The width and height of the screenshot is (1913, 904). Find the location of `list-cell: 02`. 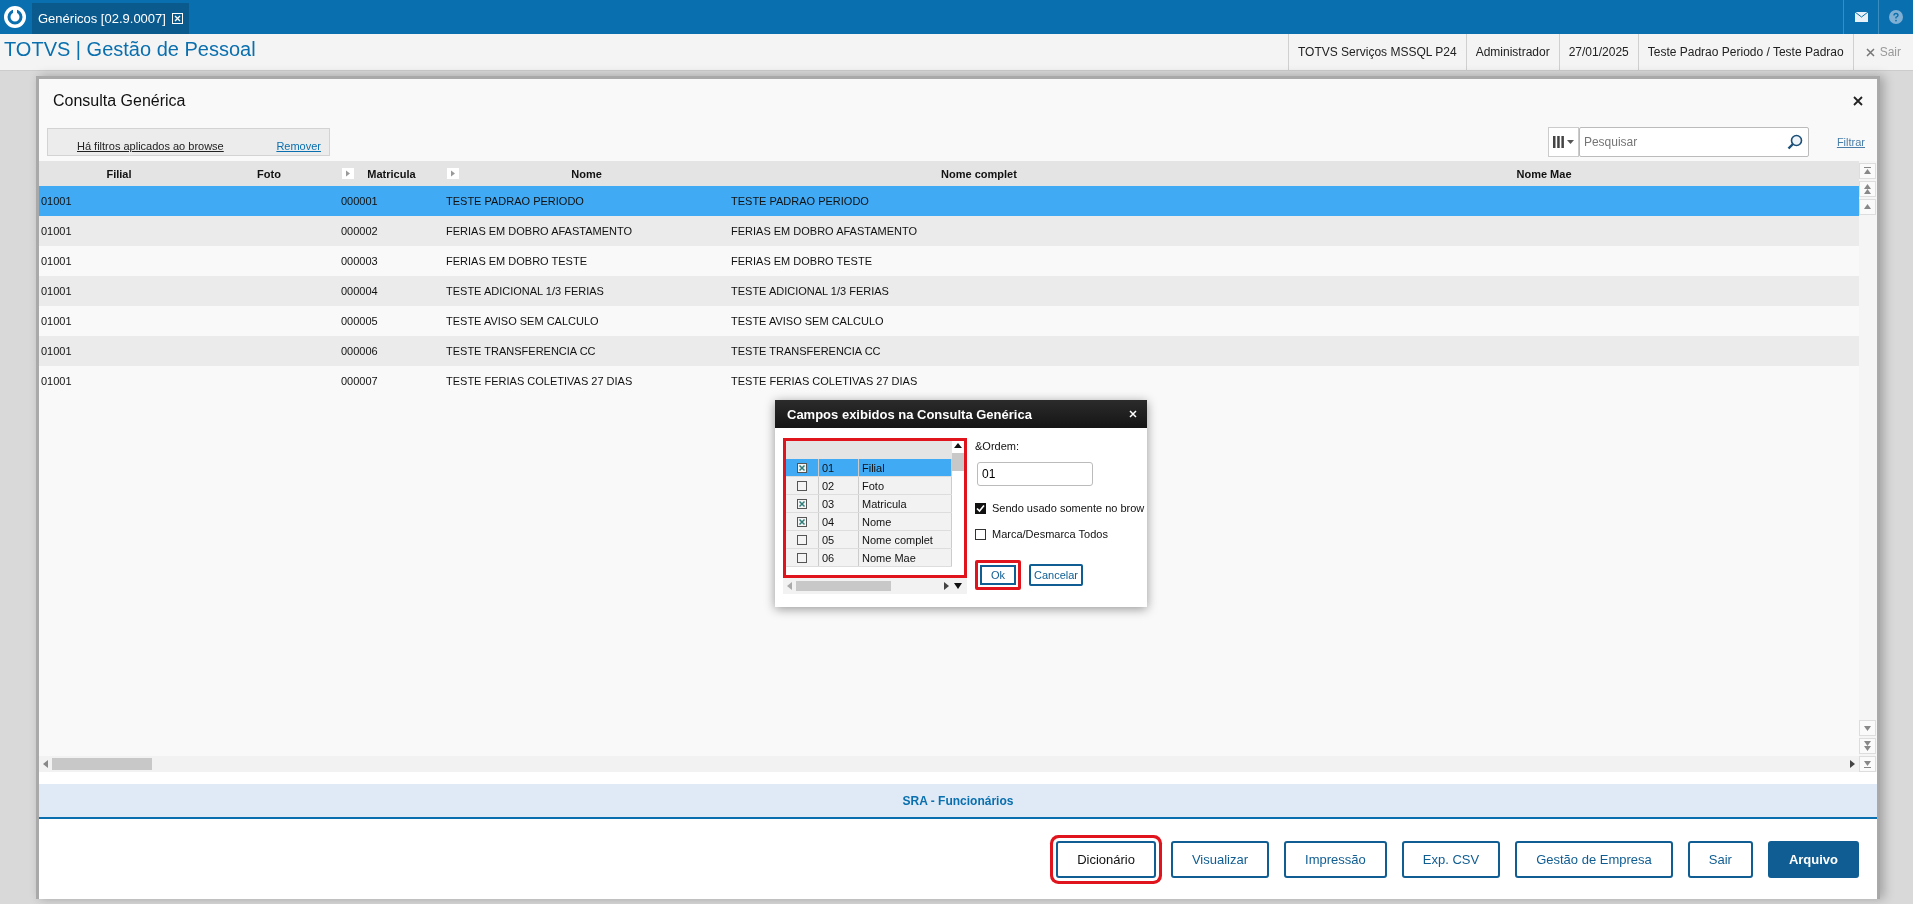

list-cell: 02 is located at coordinates (839, 485).